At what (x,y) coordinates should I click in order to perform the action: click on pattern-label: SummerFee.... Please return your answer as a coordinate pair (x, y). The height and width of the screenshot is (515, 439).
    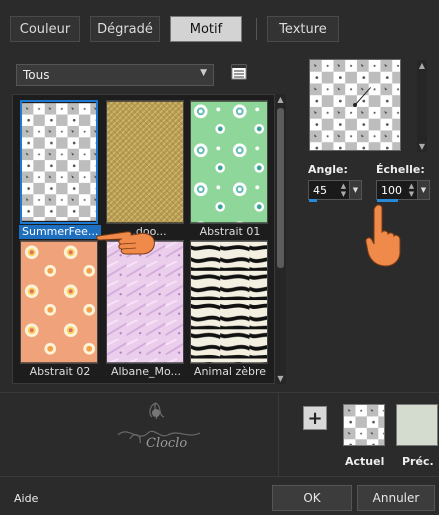
    Looking at the image, I should click on (60, 232).